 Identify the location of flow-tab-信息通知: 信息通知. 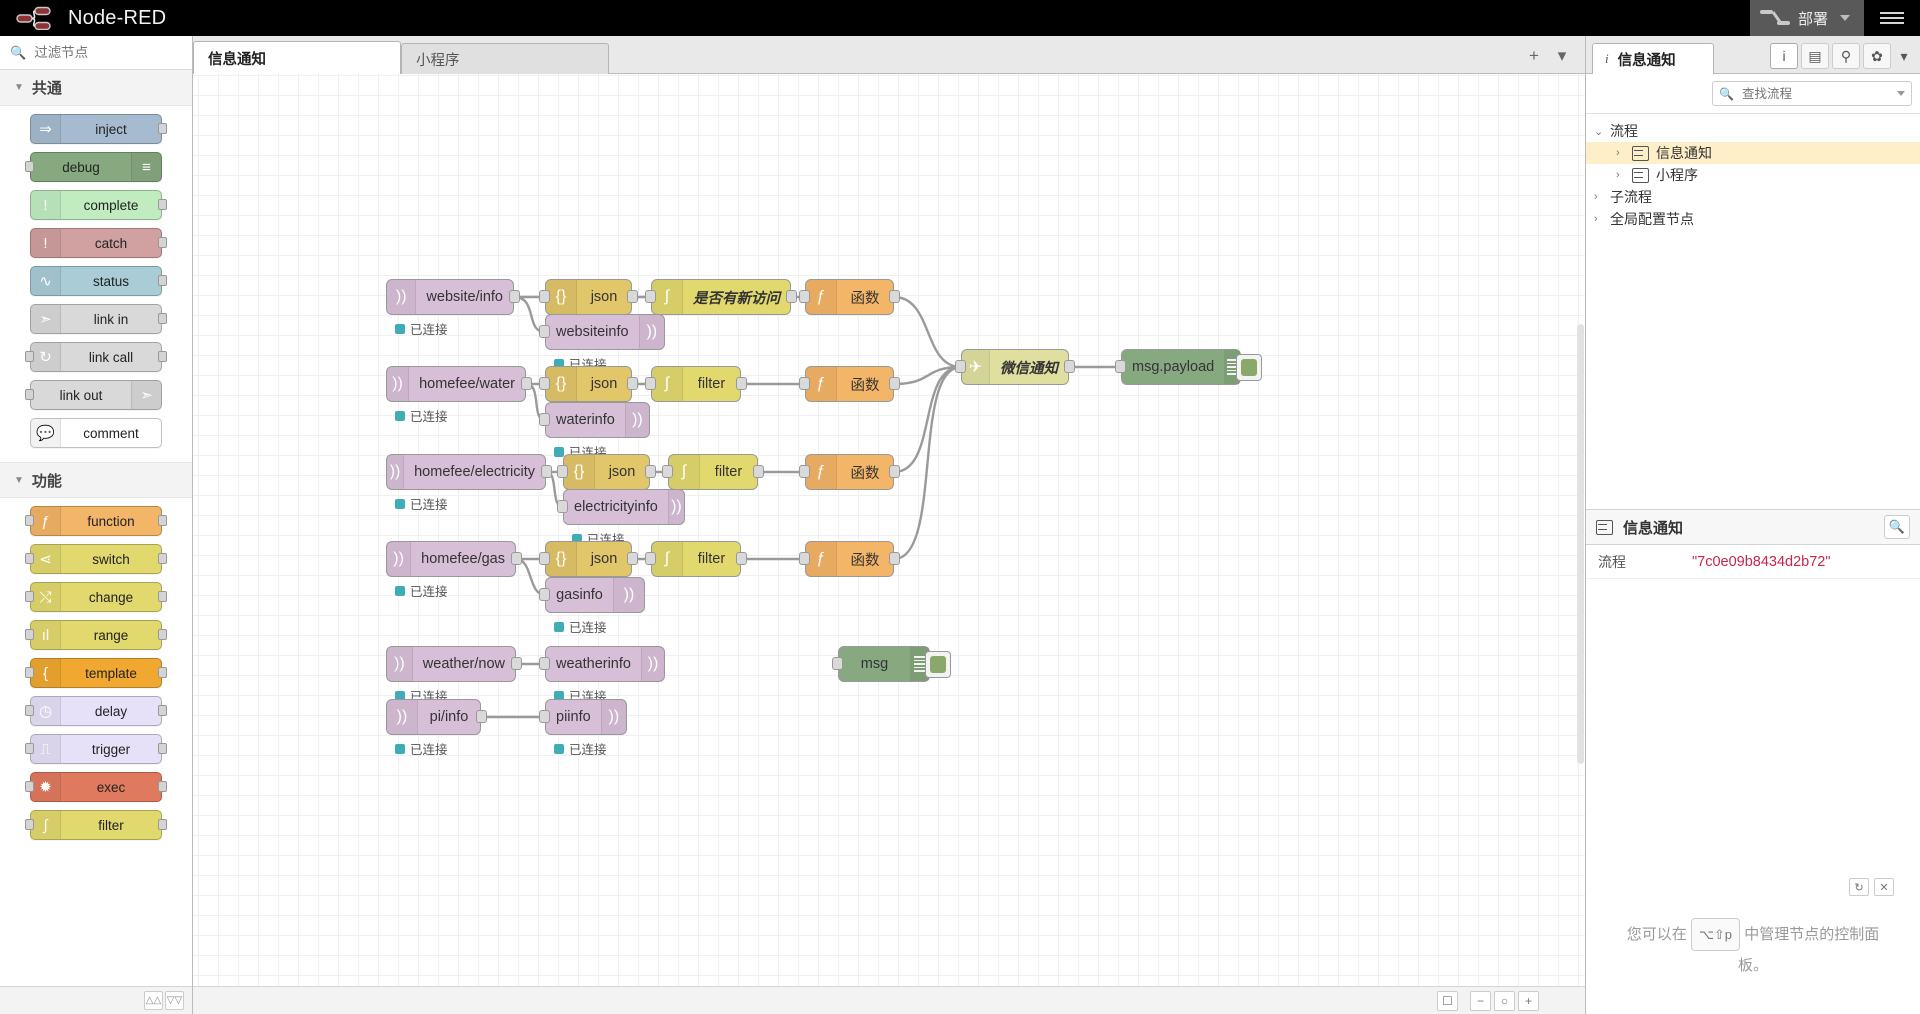
(297, 57).